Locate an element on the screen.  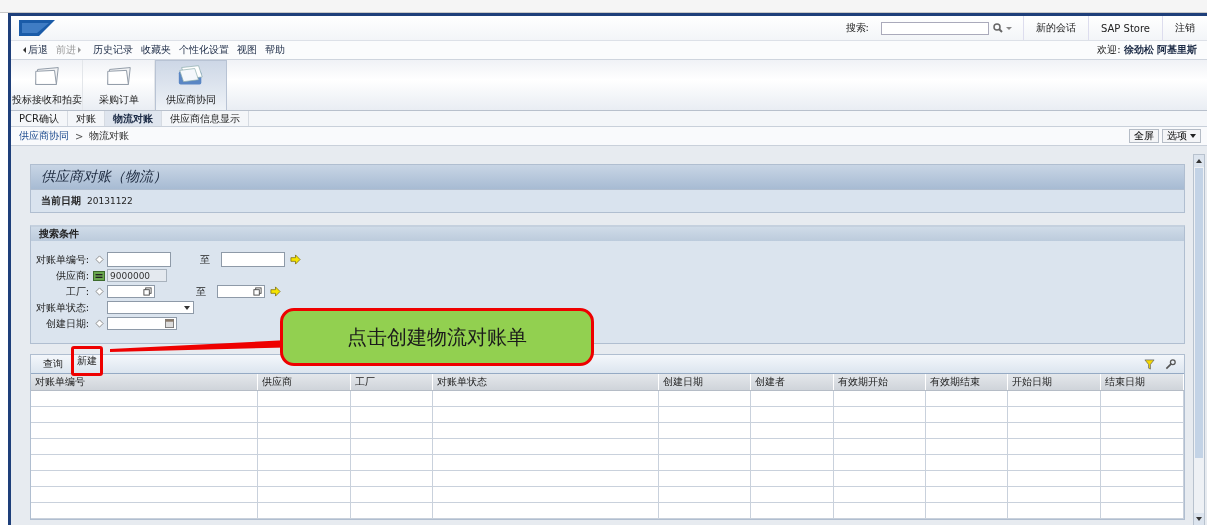
sub-tab: 供应商信息显示 is located at coordinates (205, 118).